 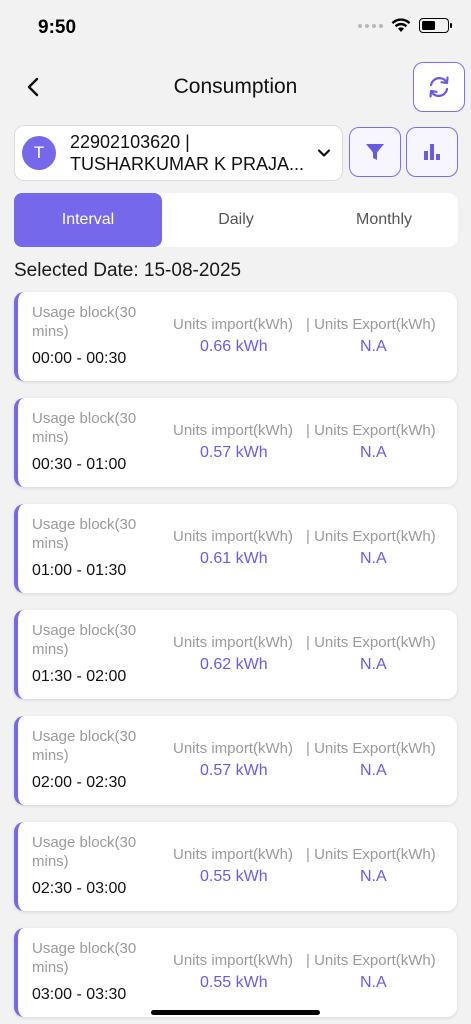 What do you see at coordinates (234, 346) in the screenshot?
I see `import-value: 0.66 kWh` at bounding box center [234, 346].